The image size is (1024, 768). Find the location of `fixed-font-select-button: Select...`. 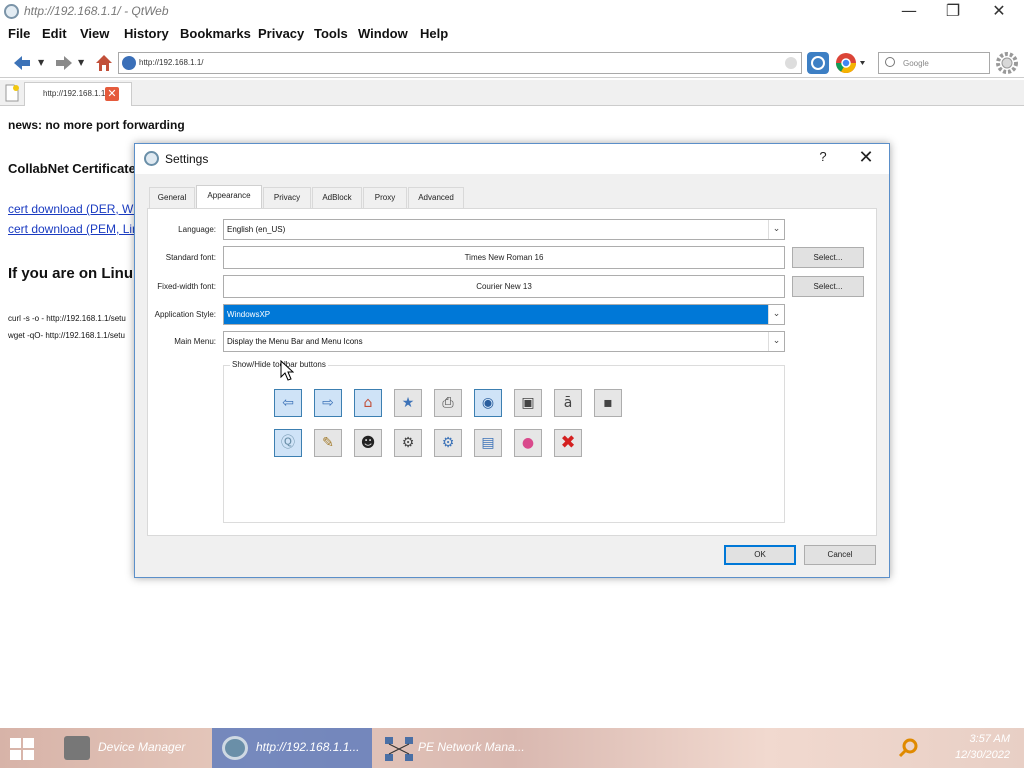

fixed-font-select-button: Select... is located at coordinates (828, 286).